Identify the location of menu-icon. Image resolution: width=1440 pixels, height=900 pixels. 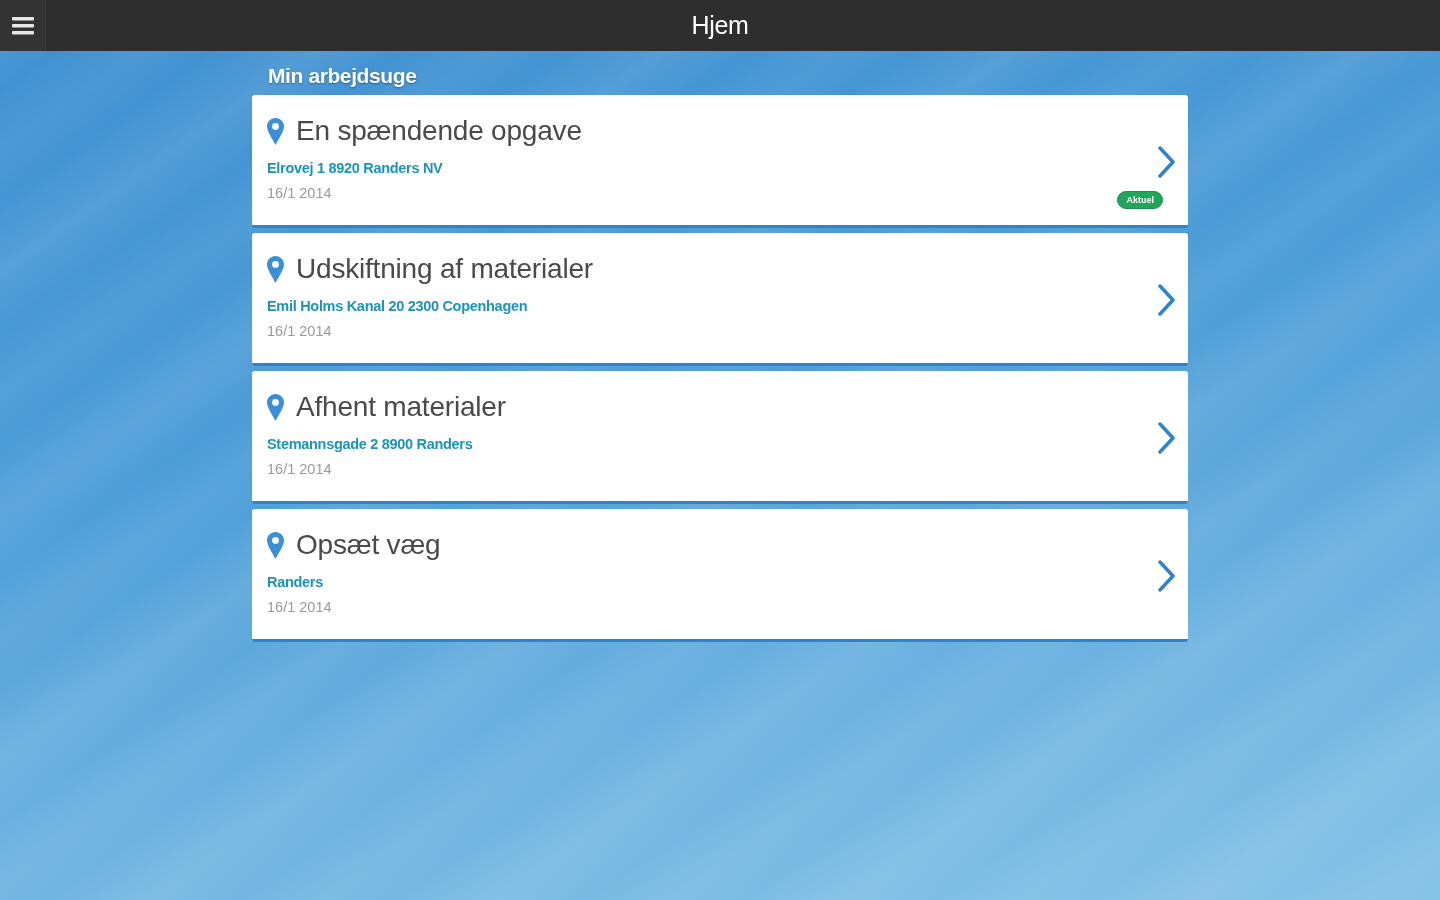
(22, 25).